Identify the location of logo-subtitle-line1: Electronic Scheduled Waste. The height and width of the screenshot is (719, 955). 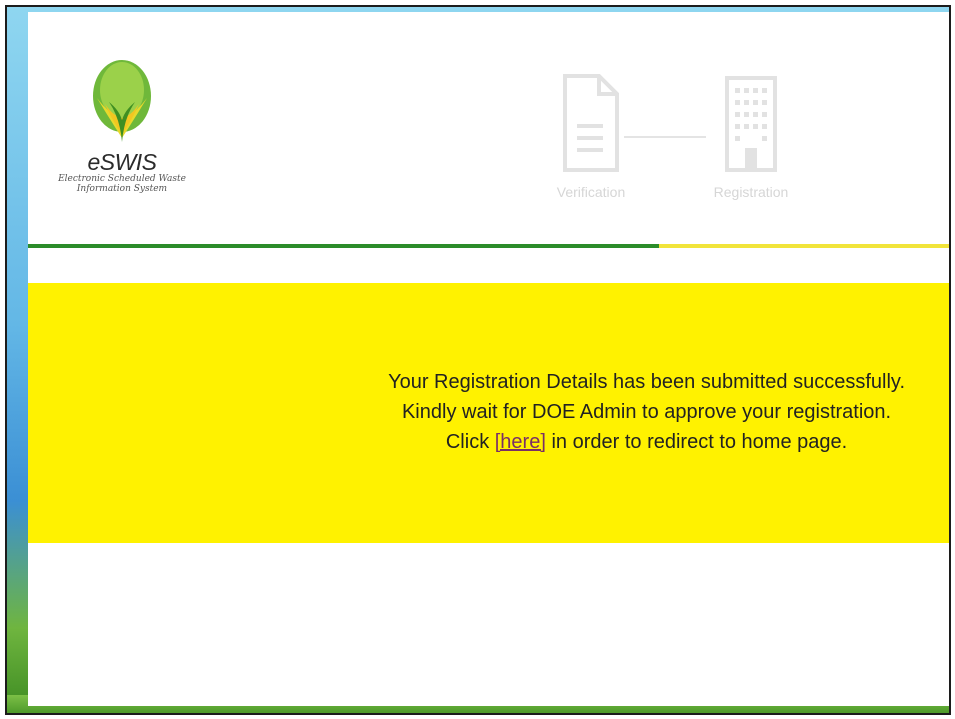
(122, 179).